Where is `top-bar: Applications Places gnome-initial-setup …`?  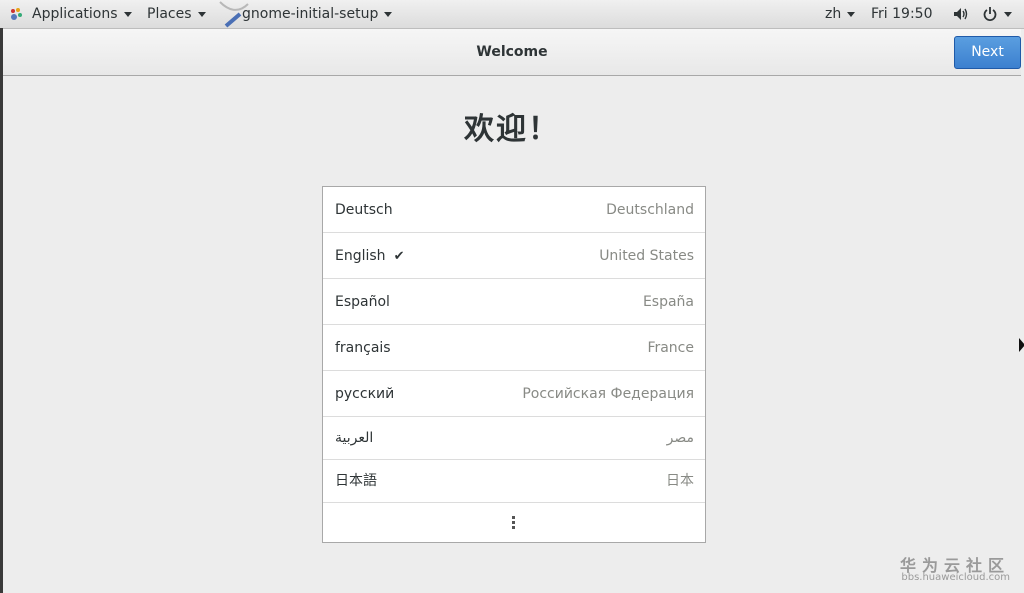 top-bar: Applications Places gnome-initial-setup … is located at coordinates (512, 14).